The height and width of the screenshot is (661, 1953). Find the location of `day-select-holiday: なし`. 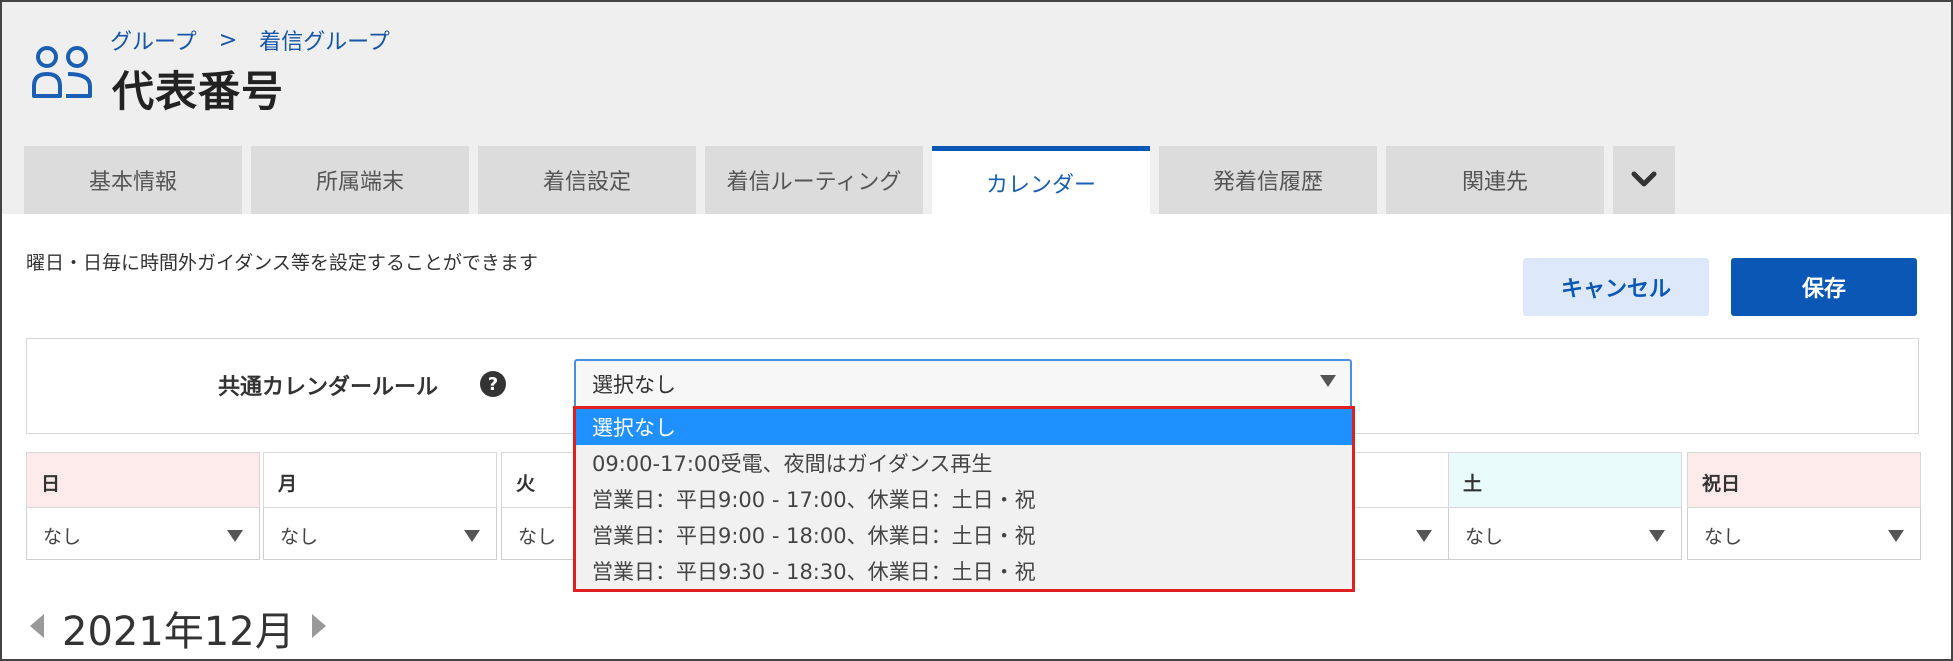

day-select-holiday: なし is located at coordinates (1804, 534).